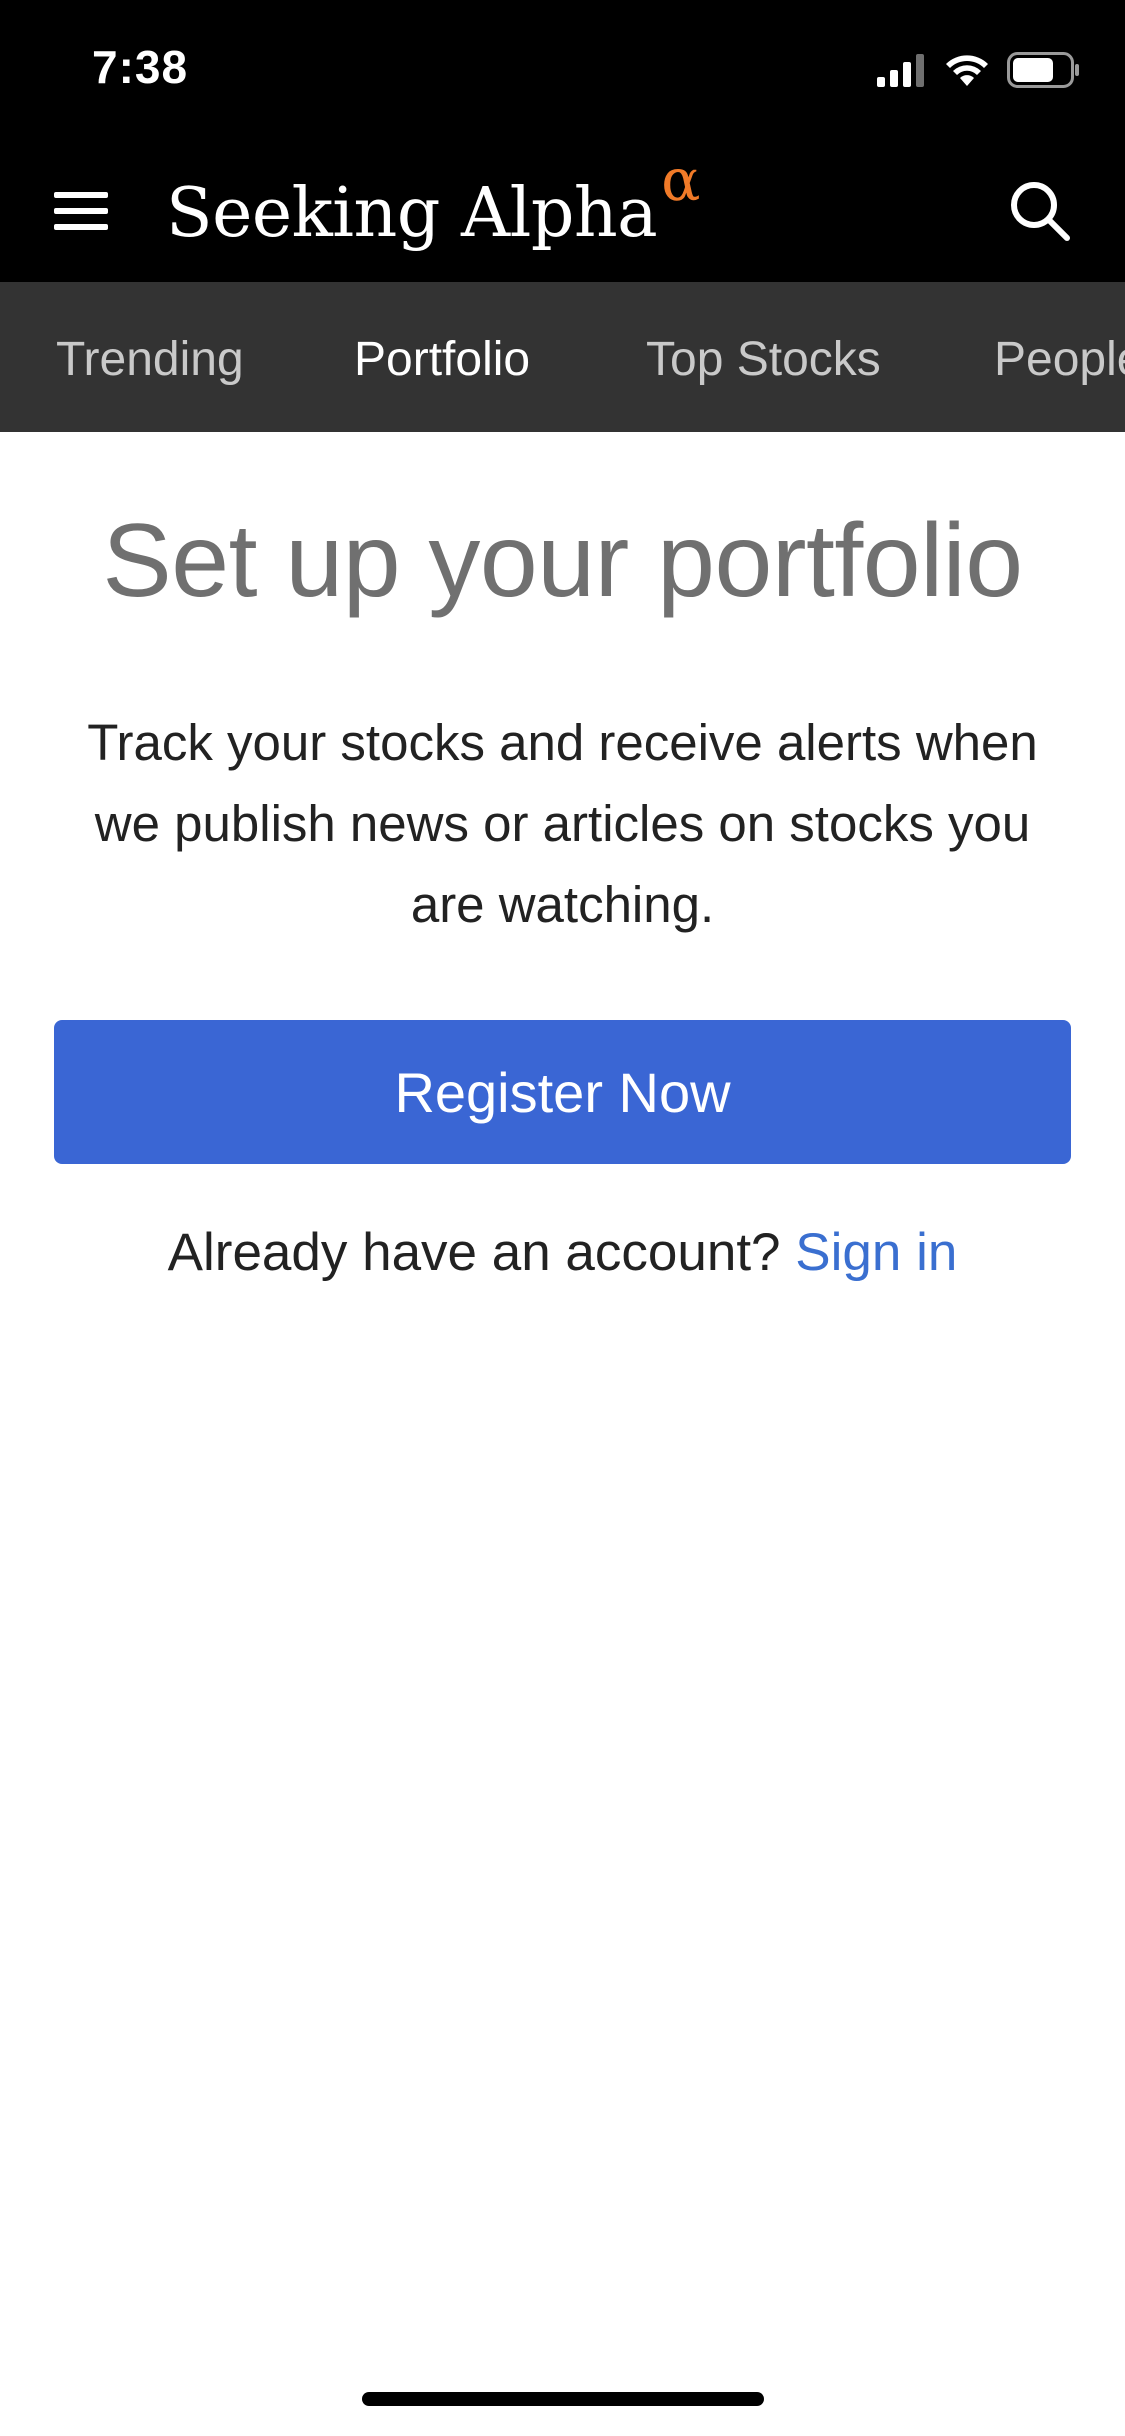 This screenshot has height=2436, width=1125. I want to click on status-bar: 7:38, so click(562, 70).